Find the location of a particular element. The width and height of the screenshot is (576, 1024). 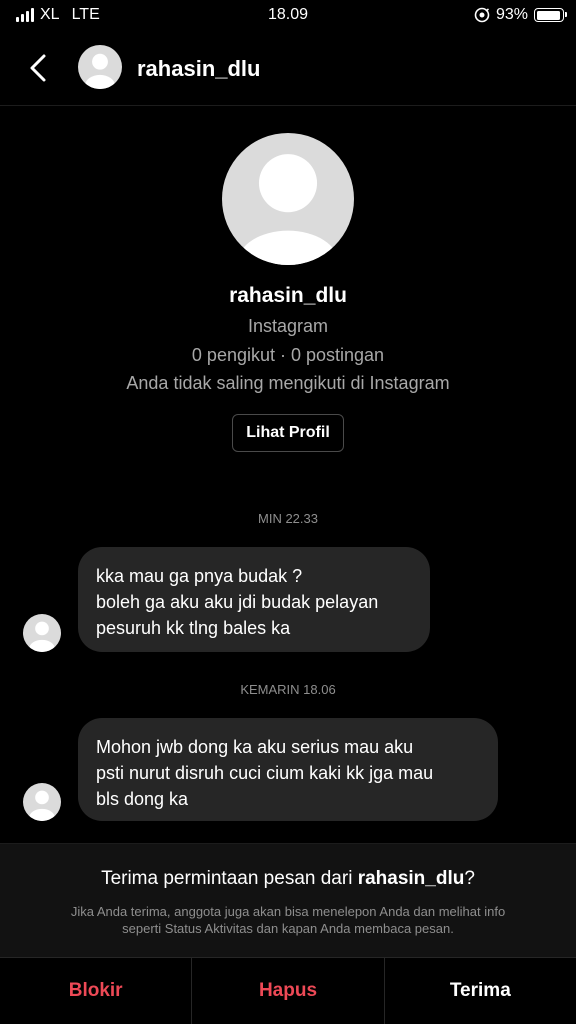

message-line: boleh ga aku aku jdi budak pelayan is located at coordinates (237, 602).